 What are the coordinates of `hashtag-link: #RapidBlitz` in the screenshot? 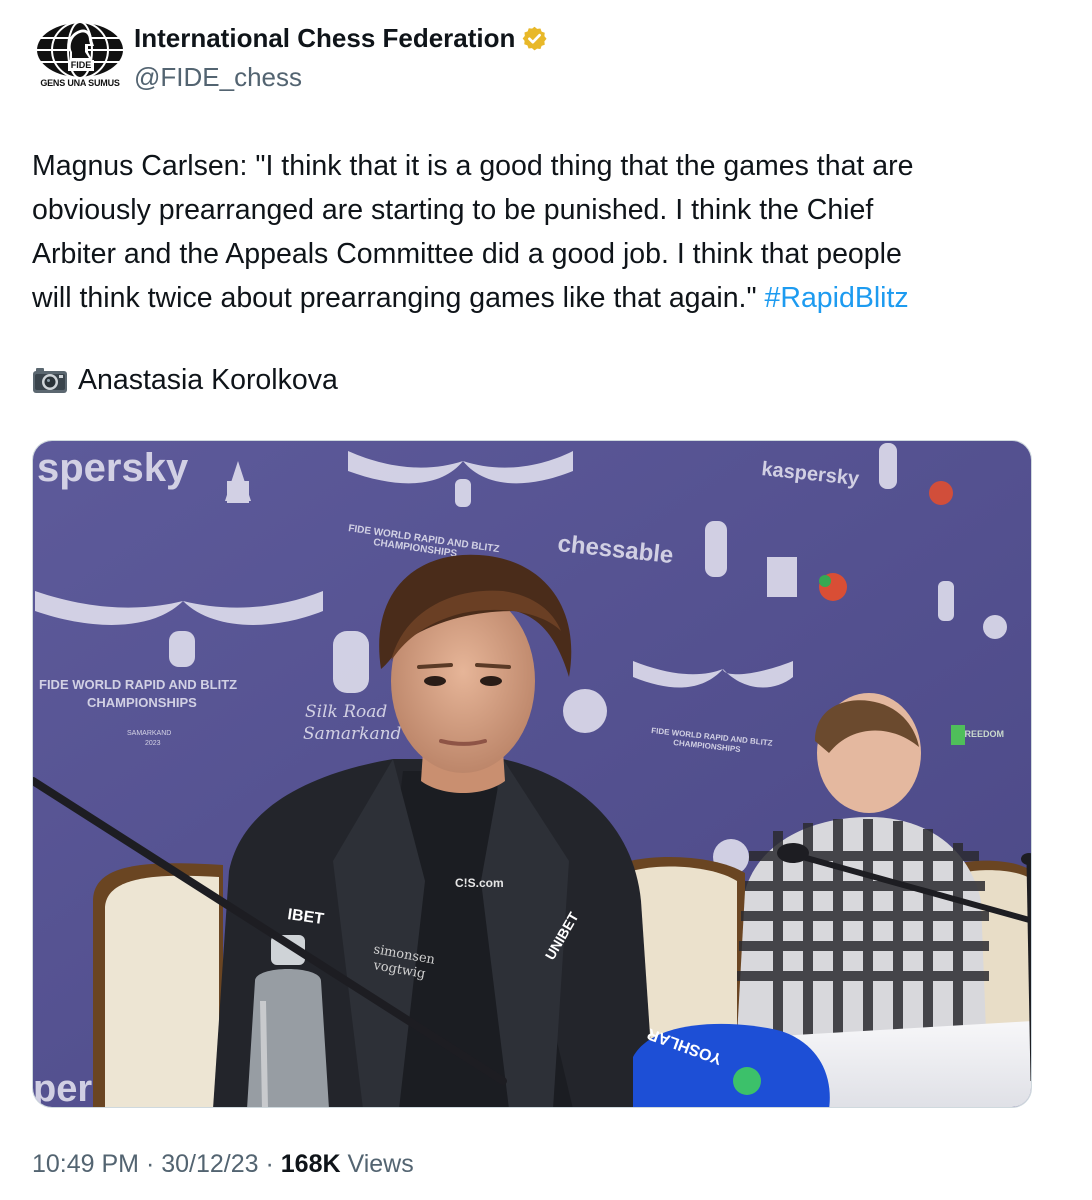 It's located at (837, 298).